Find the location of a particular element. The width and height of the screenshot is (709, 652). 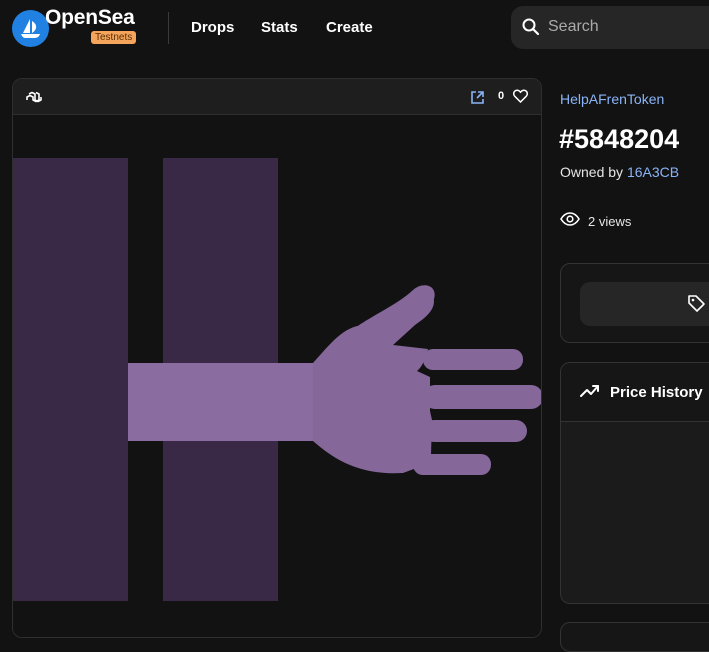

price-history-title: Price History is located at coordinates (656, 392).